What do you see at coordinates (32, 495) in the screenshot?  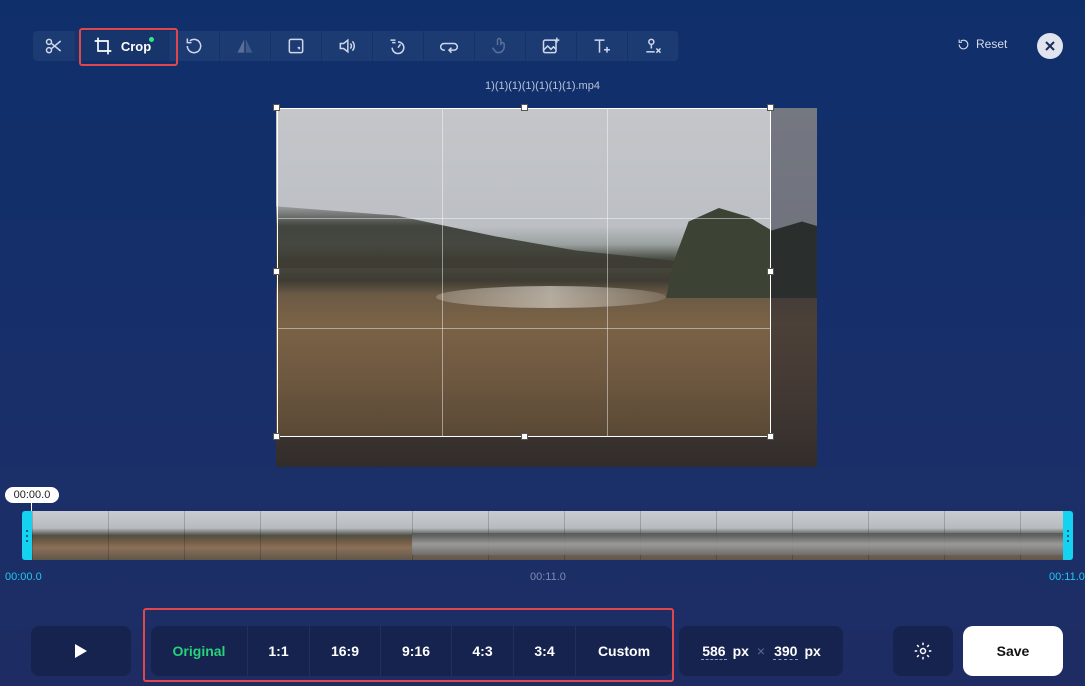 I see `playhead-time: 00:00.0` at bounding box center [32, 495].